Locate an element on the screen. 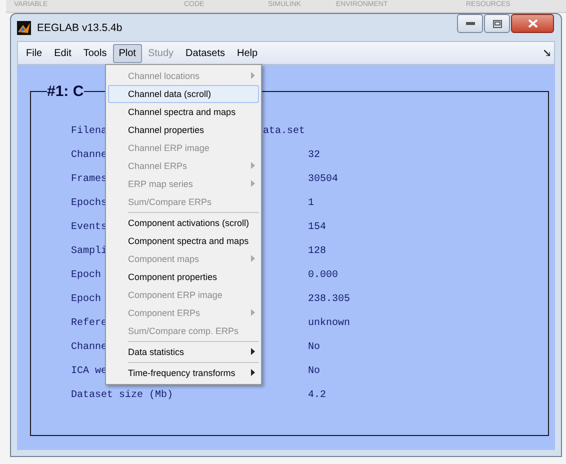 This screenshot has width=566, height=464. field-value: 154 is located at coordinates (317, 227).